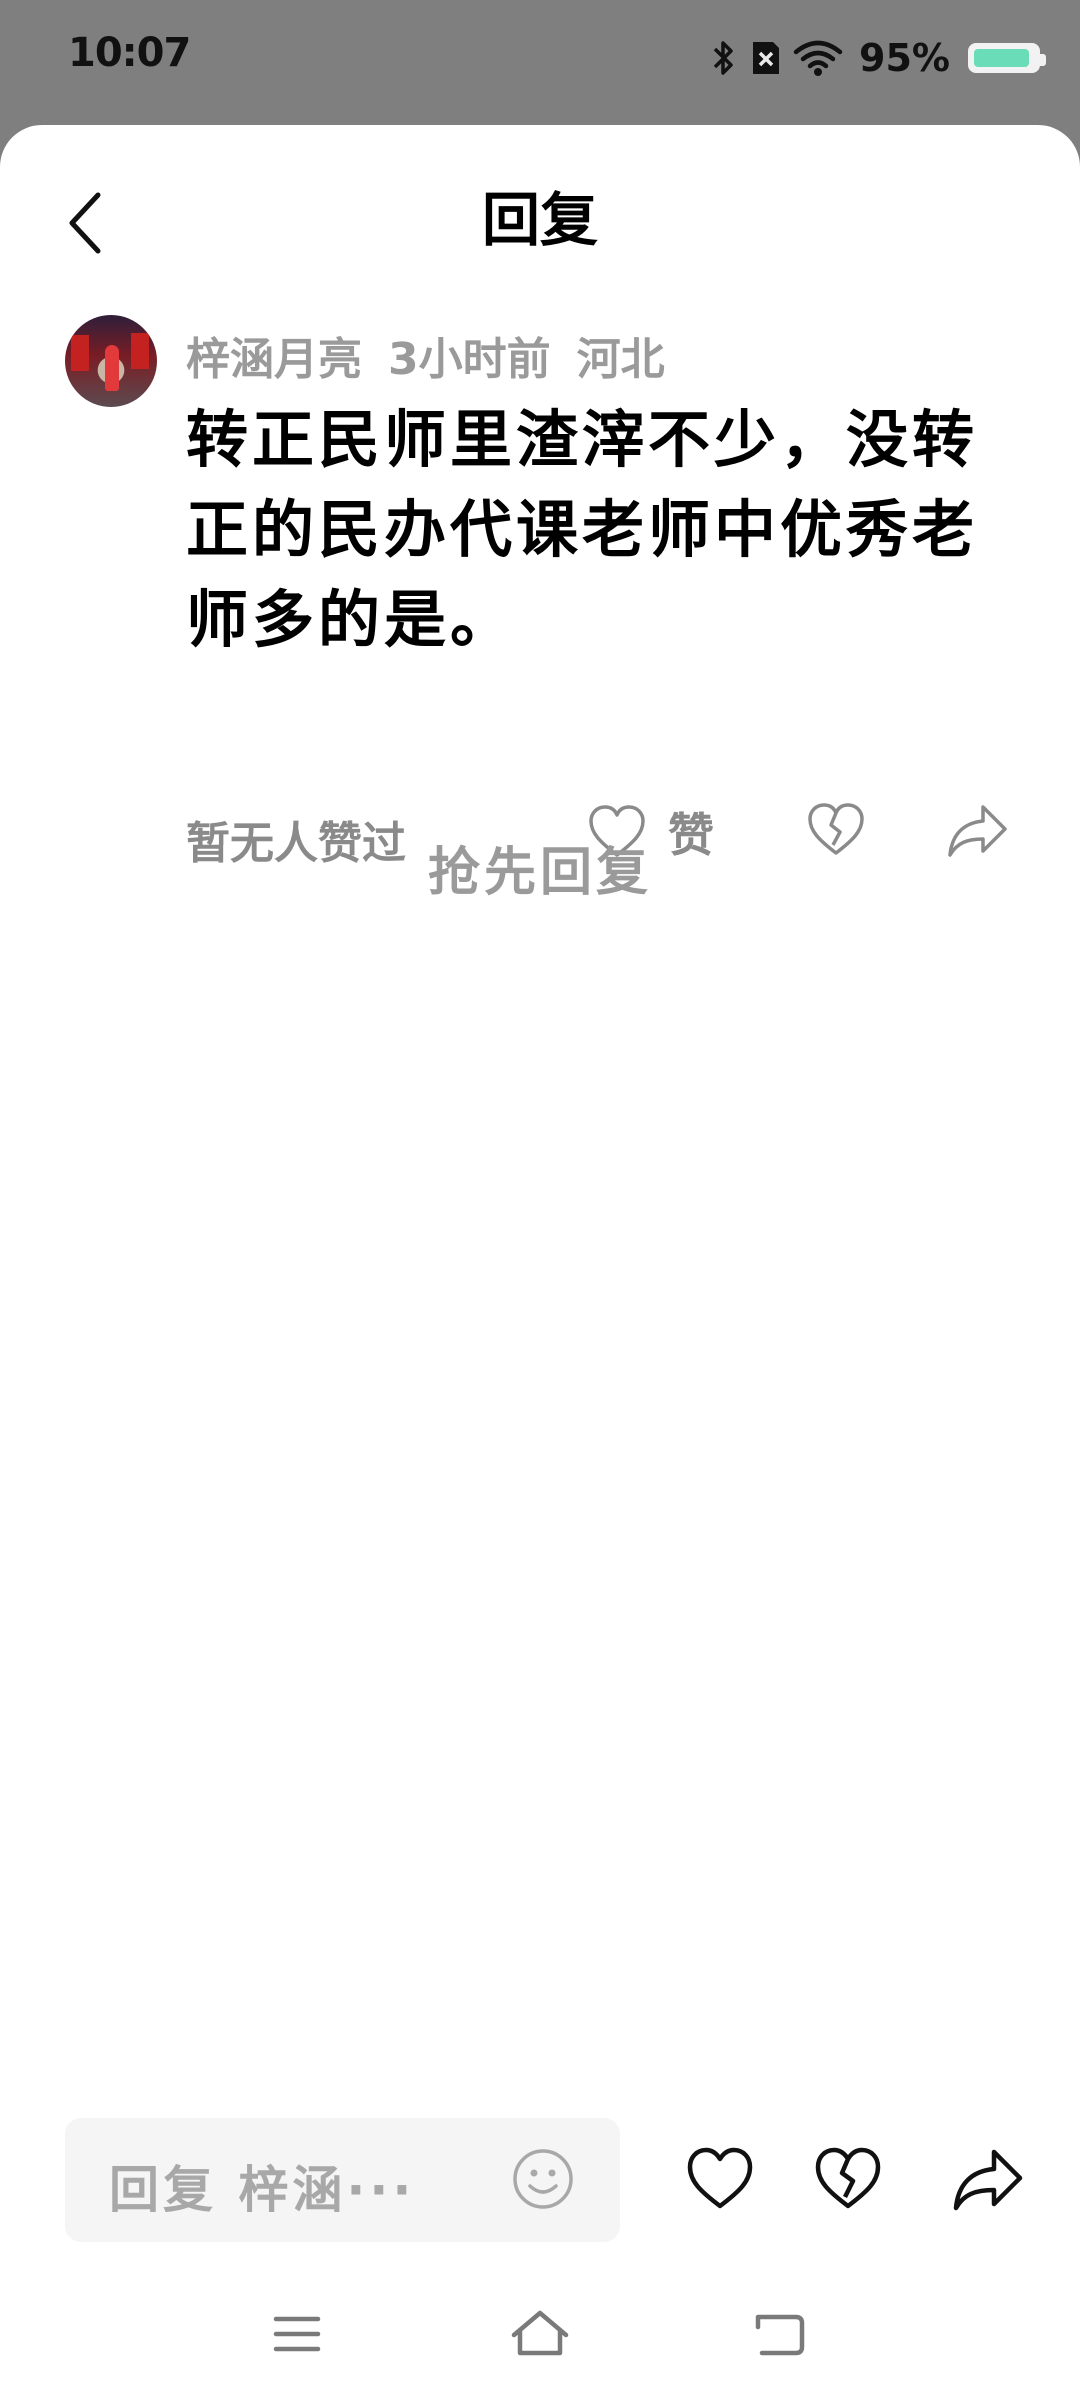 The width and height of the screenshot is (1080, 2400). Describe the element at coordinates (1043, 60) in the screenshot. I see `battery-tip` at that location.